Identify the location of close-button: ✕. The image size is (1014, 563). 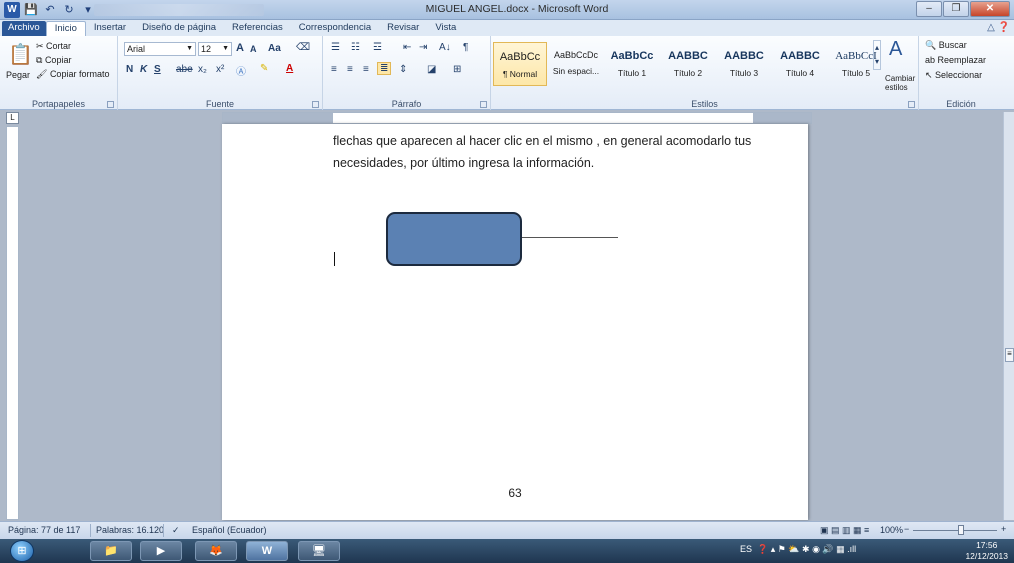
(990, 9).